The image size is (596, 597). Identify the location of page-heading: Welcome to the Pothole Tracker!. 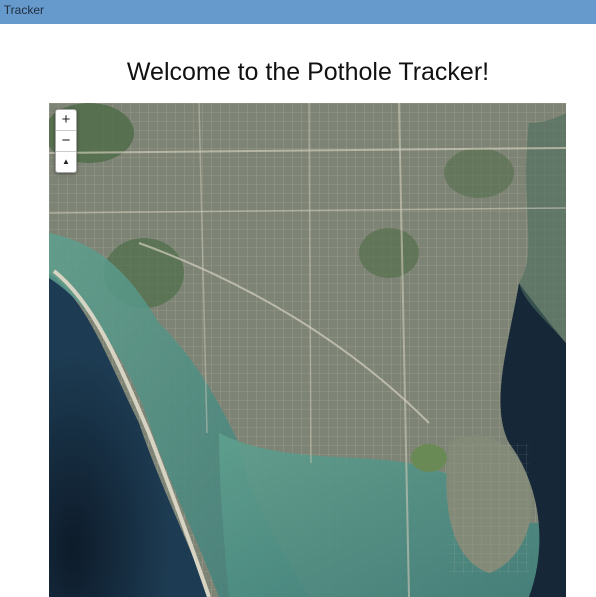
(308, 72).